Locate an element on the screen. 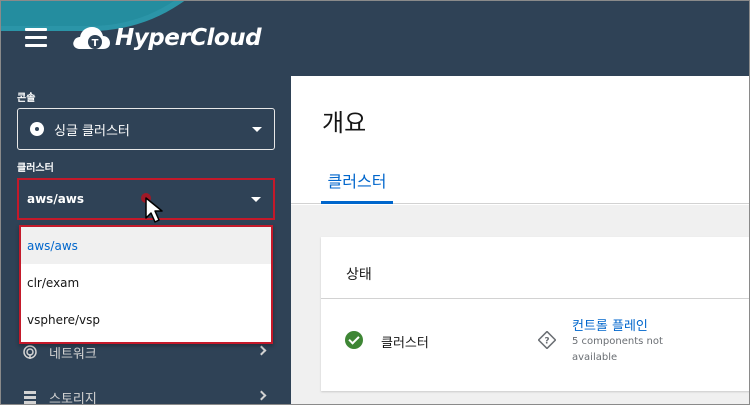 This screenshot has width=750, height=405. unknown-status-icon: ? is located at coordinates (547, 340).